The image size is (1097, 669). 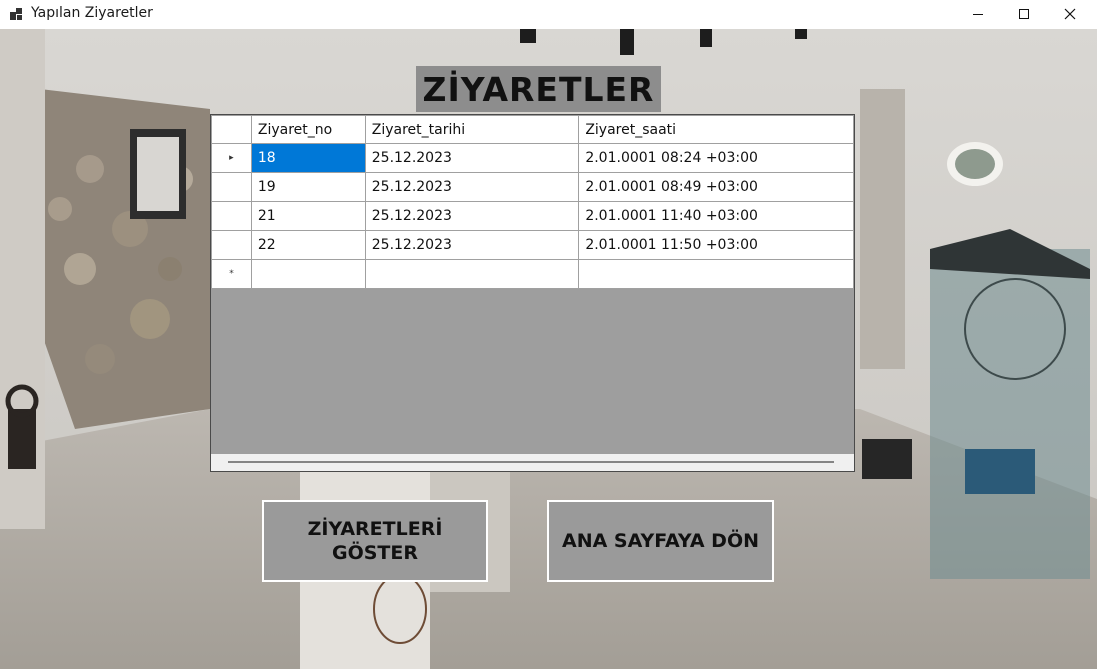 I want to click on page-title: ZİYARETLER, so click(x=538, y=89).